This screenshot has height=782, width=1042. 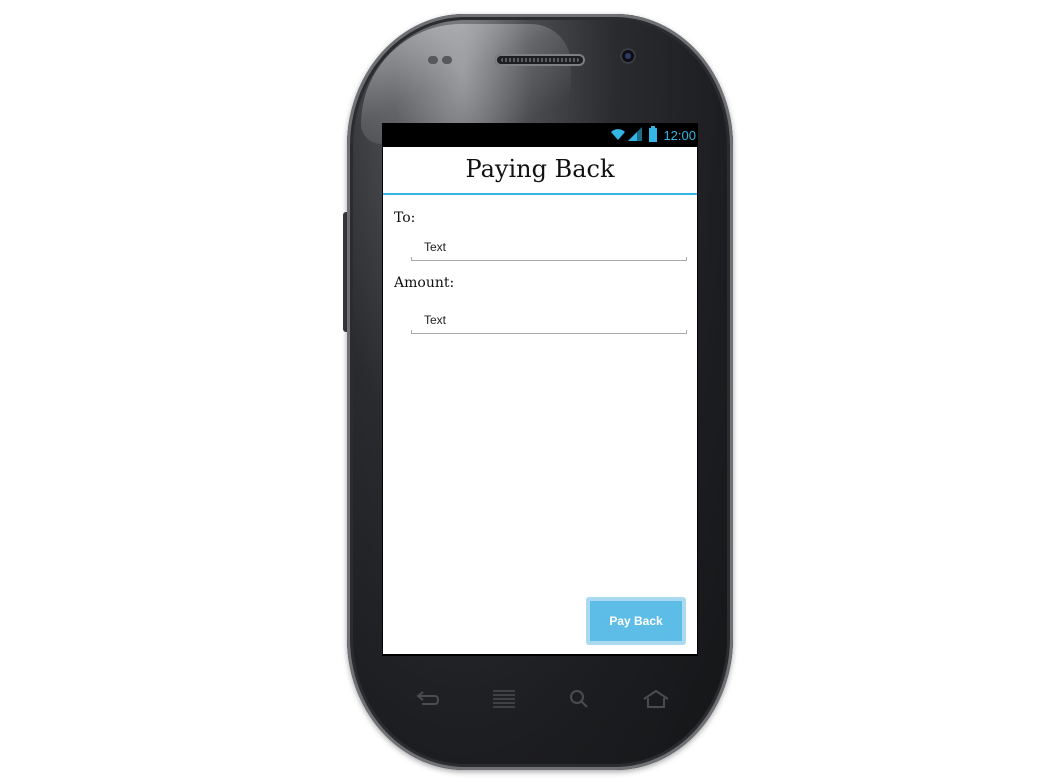 I want to click on status-time: 12:00, so click(x=679, y=135).